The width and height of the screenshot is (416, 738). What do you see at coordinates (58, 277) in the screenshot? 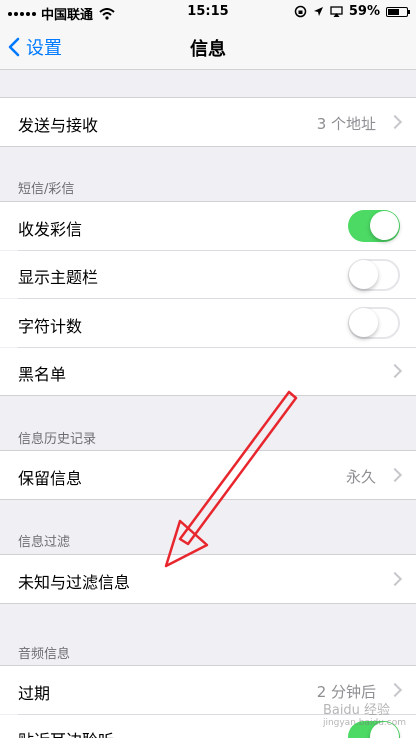
I see `row-label: 显示主题栏` at bounding box center [58, 277].